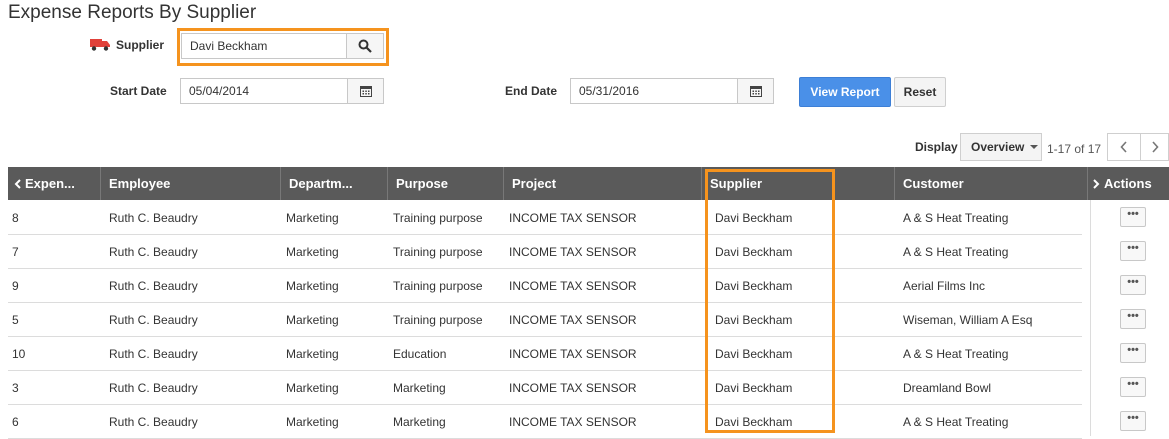 This screenshot has width=1169, height=439. I want to click on column-header-customer: Customer, so click(991, 183).